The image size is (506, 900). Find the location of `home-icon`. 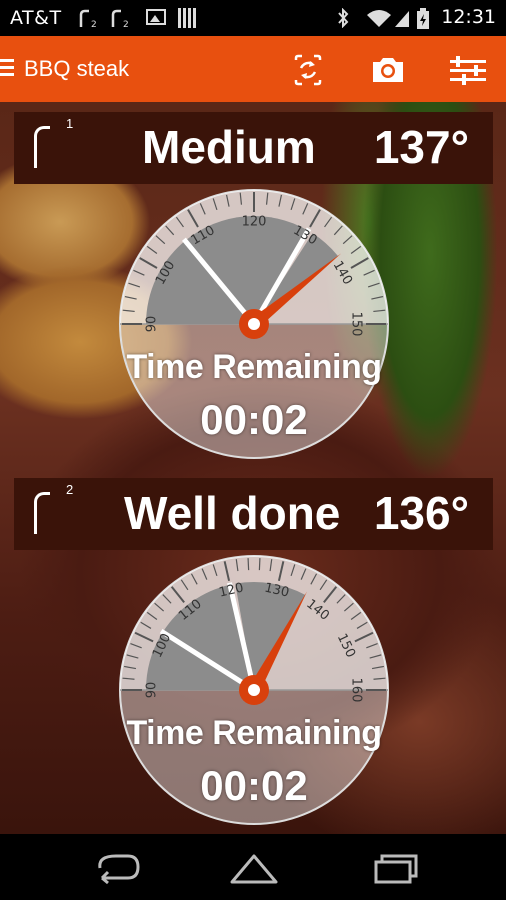

home-icon is located at coordinates (254, 869).